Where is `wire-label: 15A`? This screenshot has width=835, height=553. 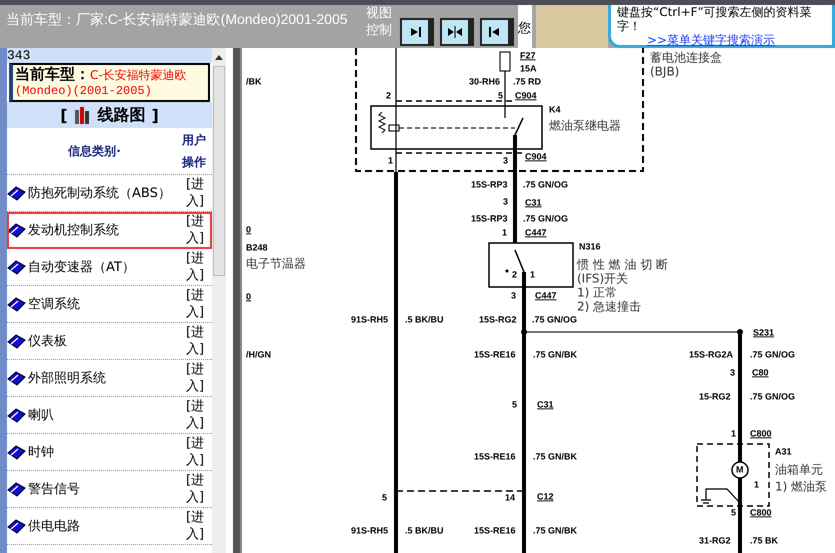 wire-label: 15A is located at coordinates (528, 68).